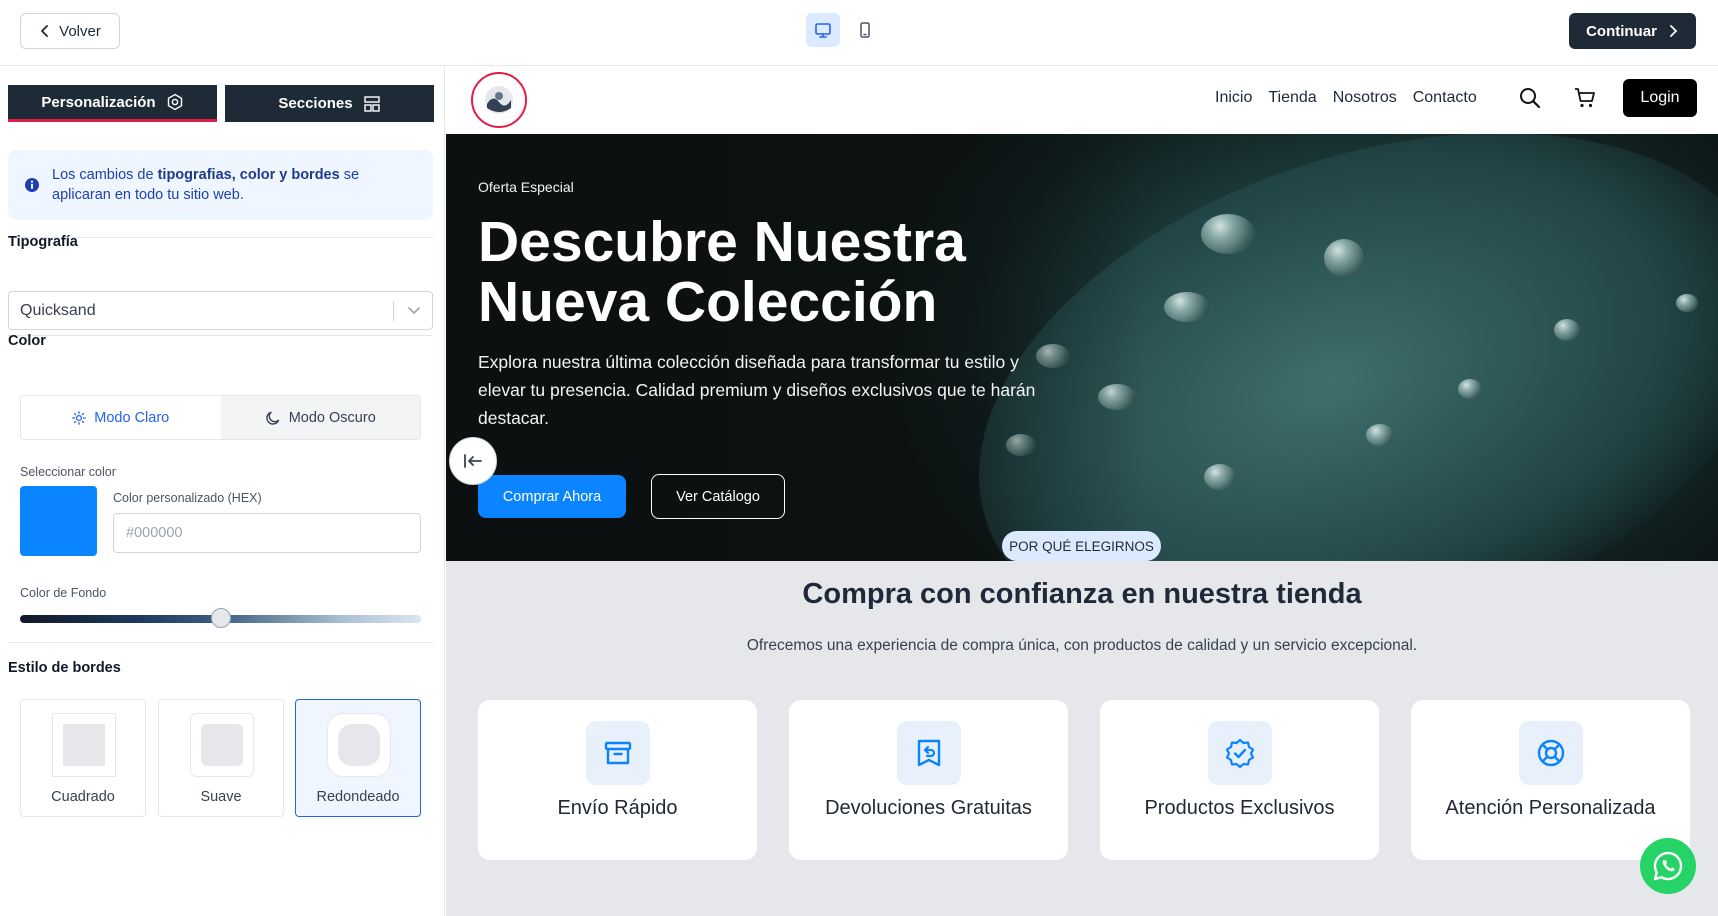 The width and height of the screenshot is (1718, 916). Describe the element at coordinates (58, 521) in the screenshot. I see `color-swatch` at that location.